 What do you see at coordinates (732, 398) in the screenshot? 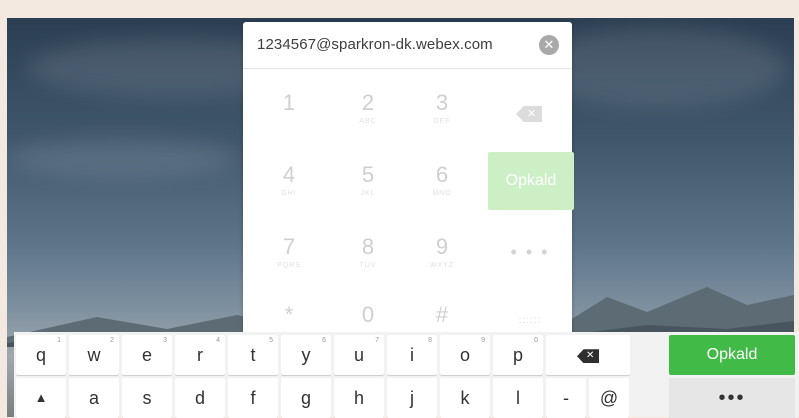
I see `keyboard-more-button: •••` at bounding box center [732, 398].